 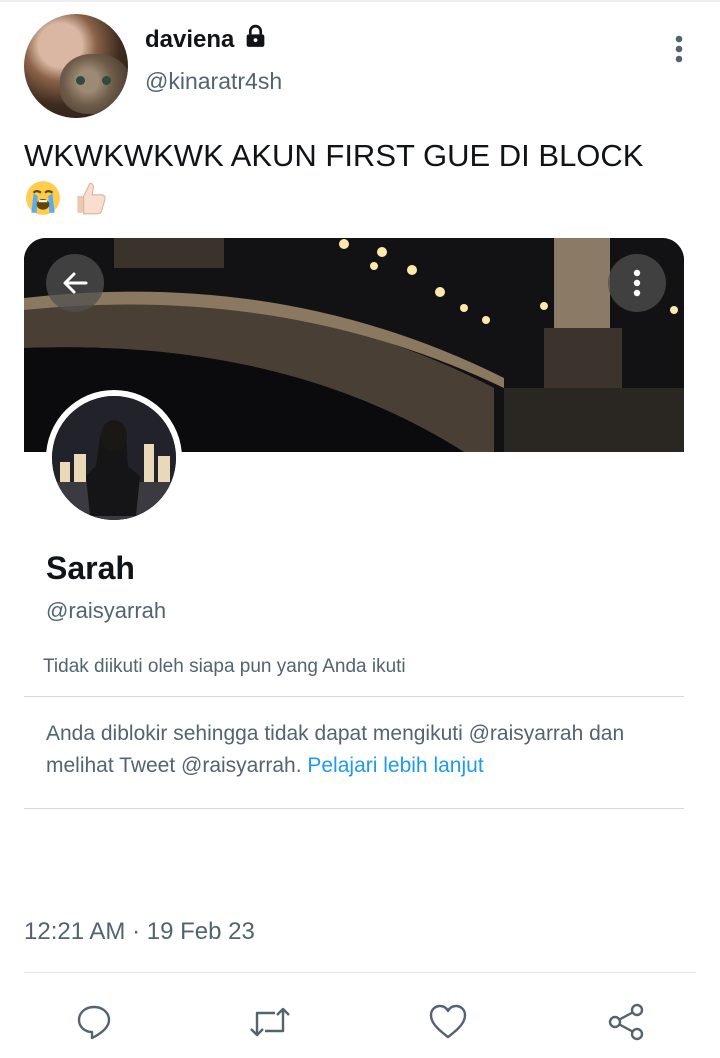 I want to click on retweet-button, so click(x=270, y=1022).